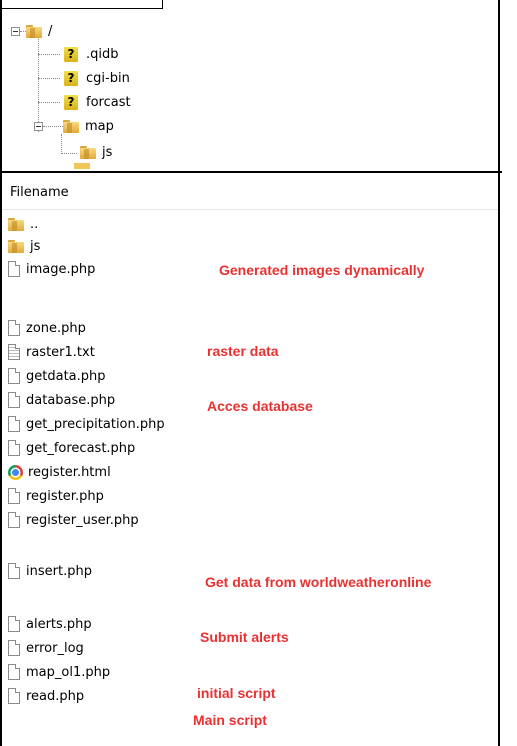  What do you see at coordinates (243, 351) in the screenshot?
I see `annotation-raster: raster data` at bounding box center [243, 351].